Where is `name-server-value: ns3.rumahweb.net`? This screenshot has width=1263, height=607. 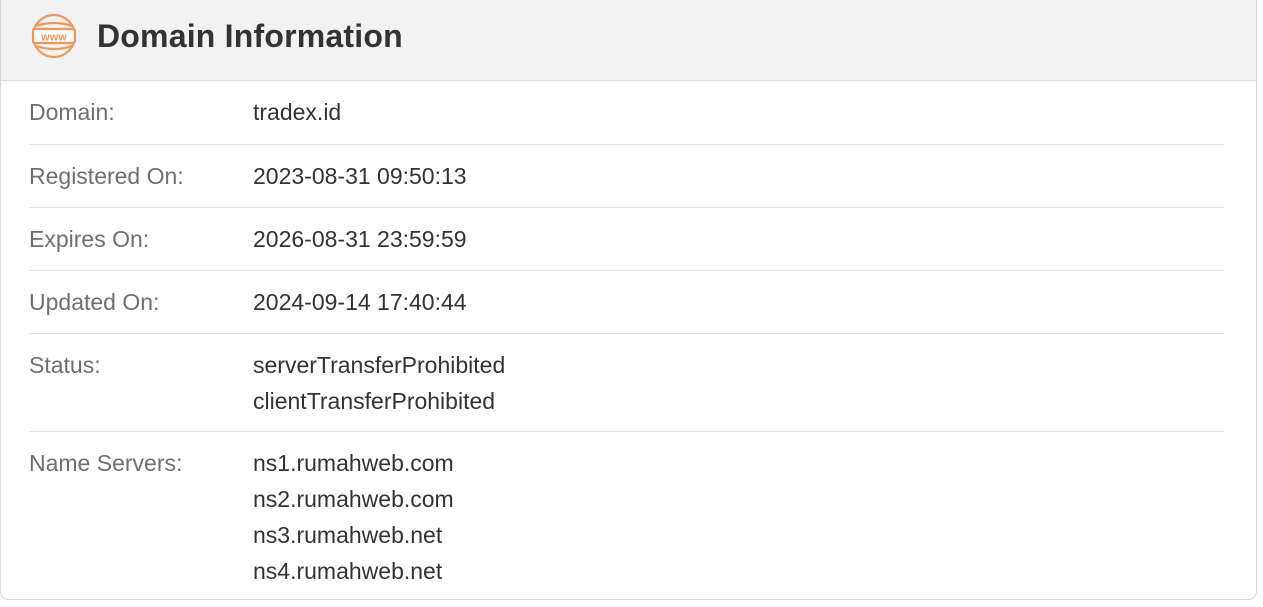
name-server-value: ns3.rumahweb.net is located at coordinates (348, 535).